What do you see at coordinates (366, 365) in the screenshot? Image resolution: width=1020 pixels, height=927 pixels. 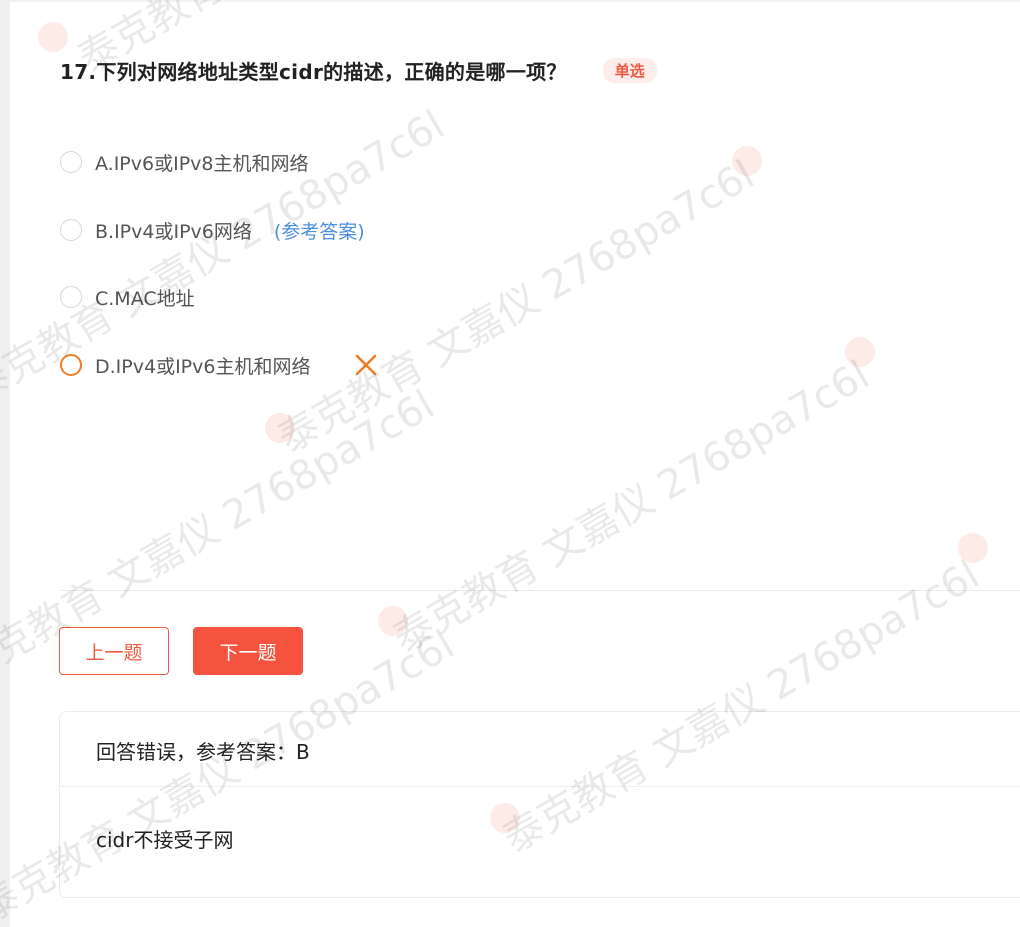 I see `x-mark-icon` at bounding box center [366, 365].